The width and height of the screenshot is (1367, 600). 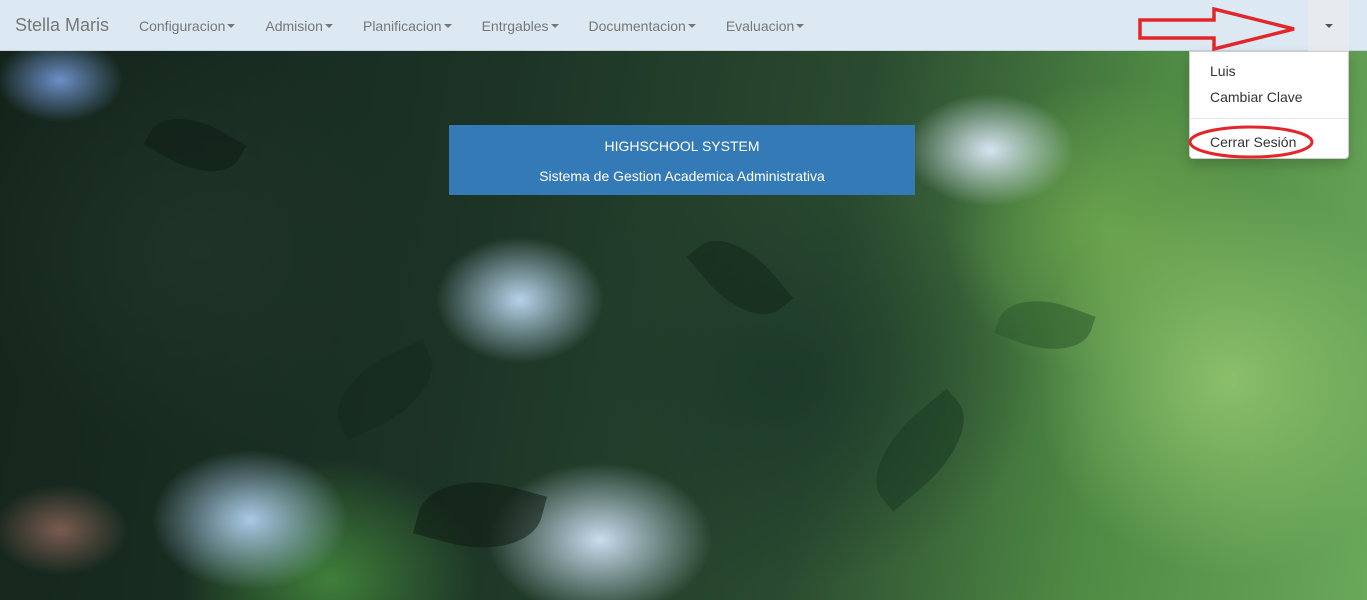 I want to click on menu-entregables: Entrgables, so click(x=520, y=25).